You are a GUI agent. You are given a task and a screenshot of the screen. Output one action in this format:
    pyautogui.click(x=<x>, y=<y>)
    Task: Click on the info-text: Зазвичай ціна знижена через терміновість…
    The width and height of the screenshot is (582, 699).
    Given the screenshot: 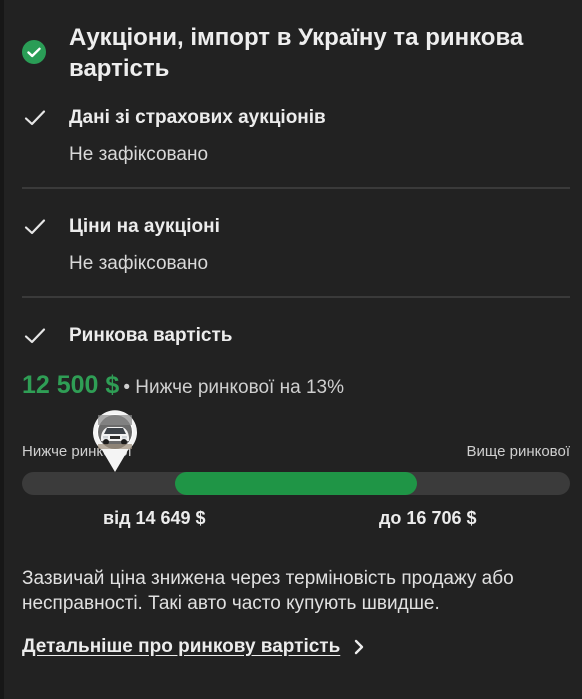 What is the action you would take?
    pyautogui.click(x=268, y=591)
    